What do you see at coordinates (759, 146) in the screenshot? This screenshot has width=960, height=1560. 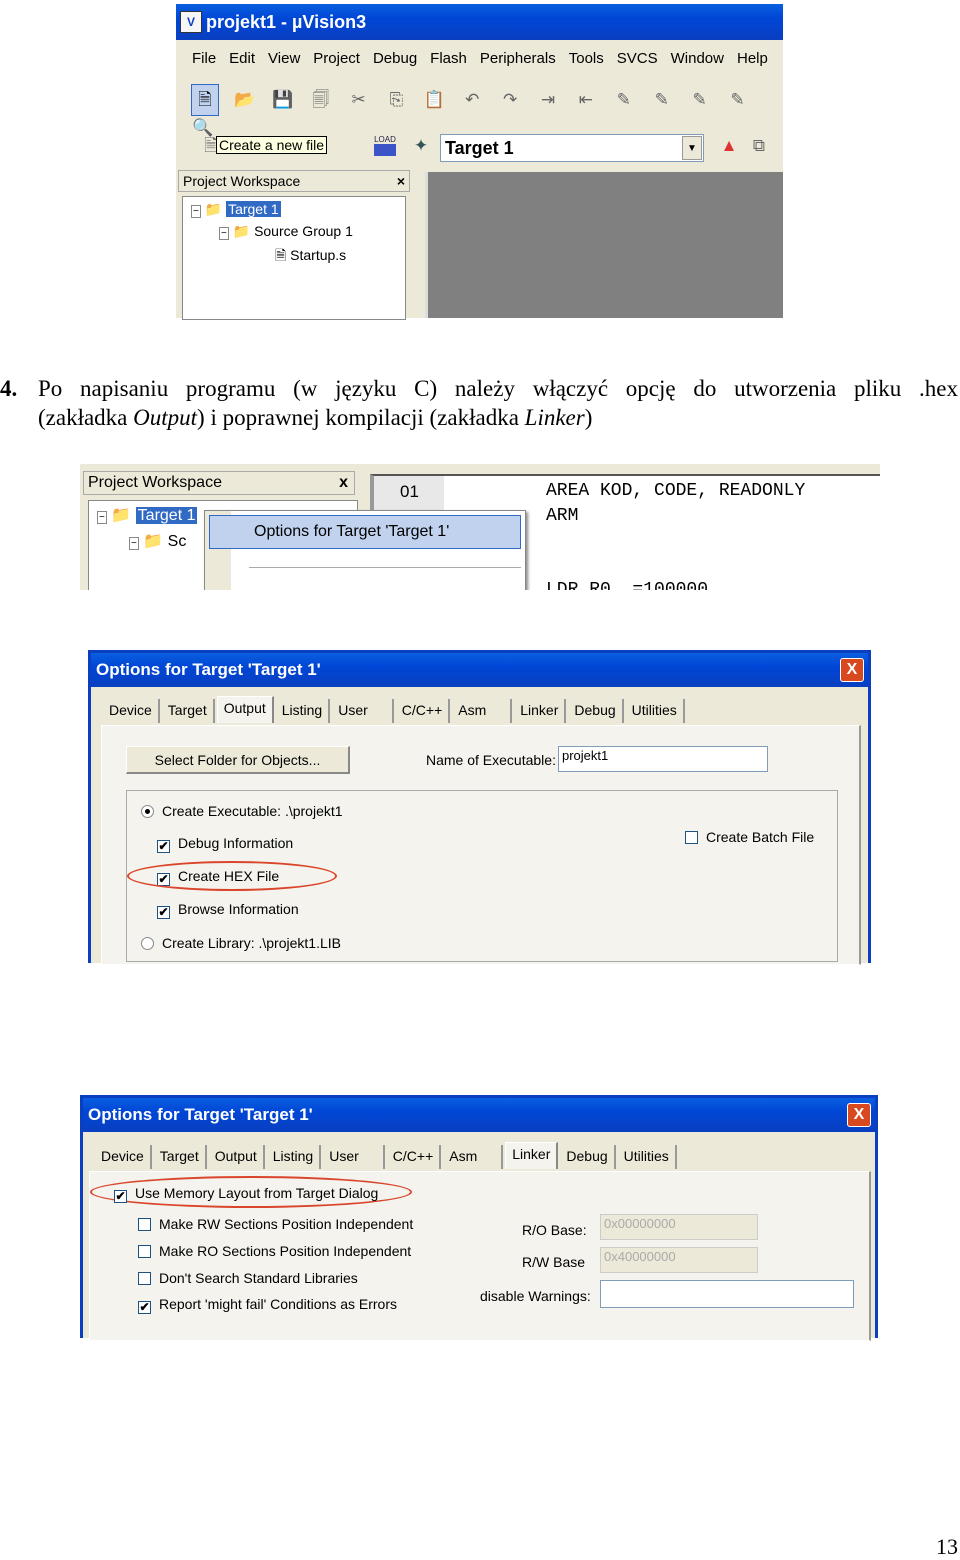 I see `windows-icon: ⧉` at bounding box center [759, 146].